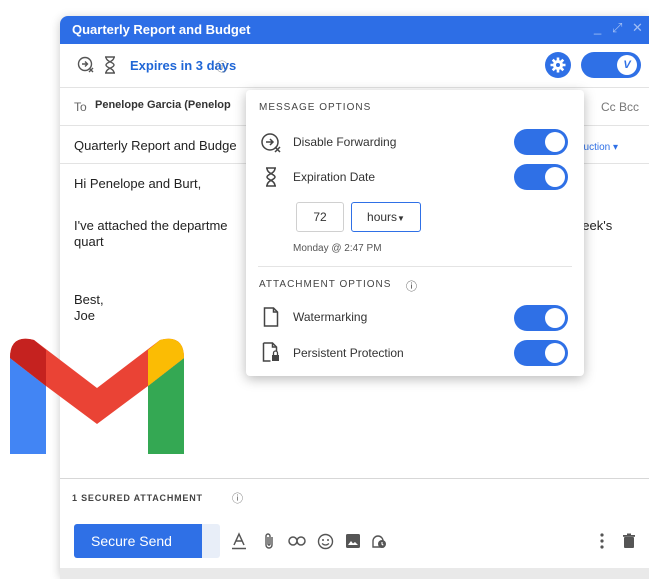 The height and width of the screenshot is (579, 649). What do you see at coordinates (325, 284) in the screenshot?
I see `attachment-options-header: ATTACHMENT OPTIONS` at bounding box center [325, 284].